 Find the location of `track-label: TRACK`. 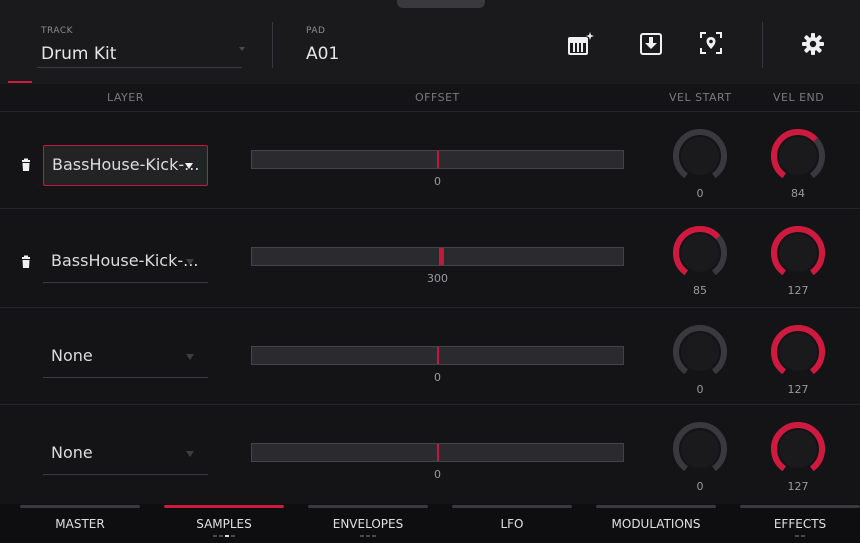

track-label: TRACK is located at coordinates (57, 31).